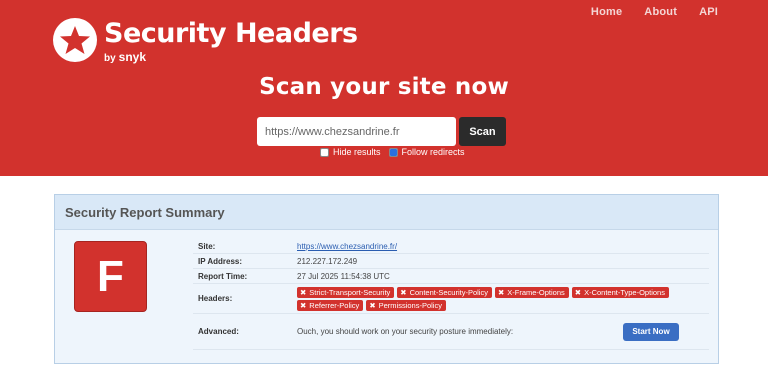 Image resolution: width=768 pixels, height=372 pixels. I want to click on hide-results-label: Hide results, so click(357, 152).